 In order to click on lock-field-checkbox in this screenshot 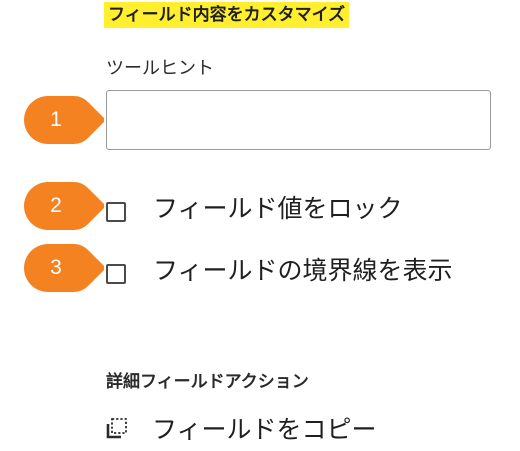, I will do `click(116, 212)`.